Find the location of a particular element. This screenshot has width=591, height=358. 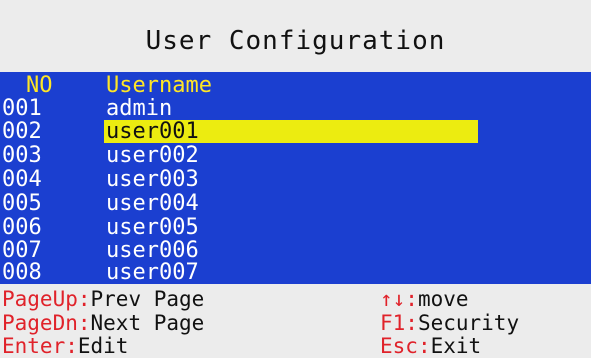

table-row: 004 user003 is located at coordinates (295, 179).